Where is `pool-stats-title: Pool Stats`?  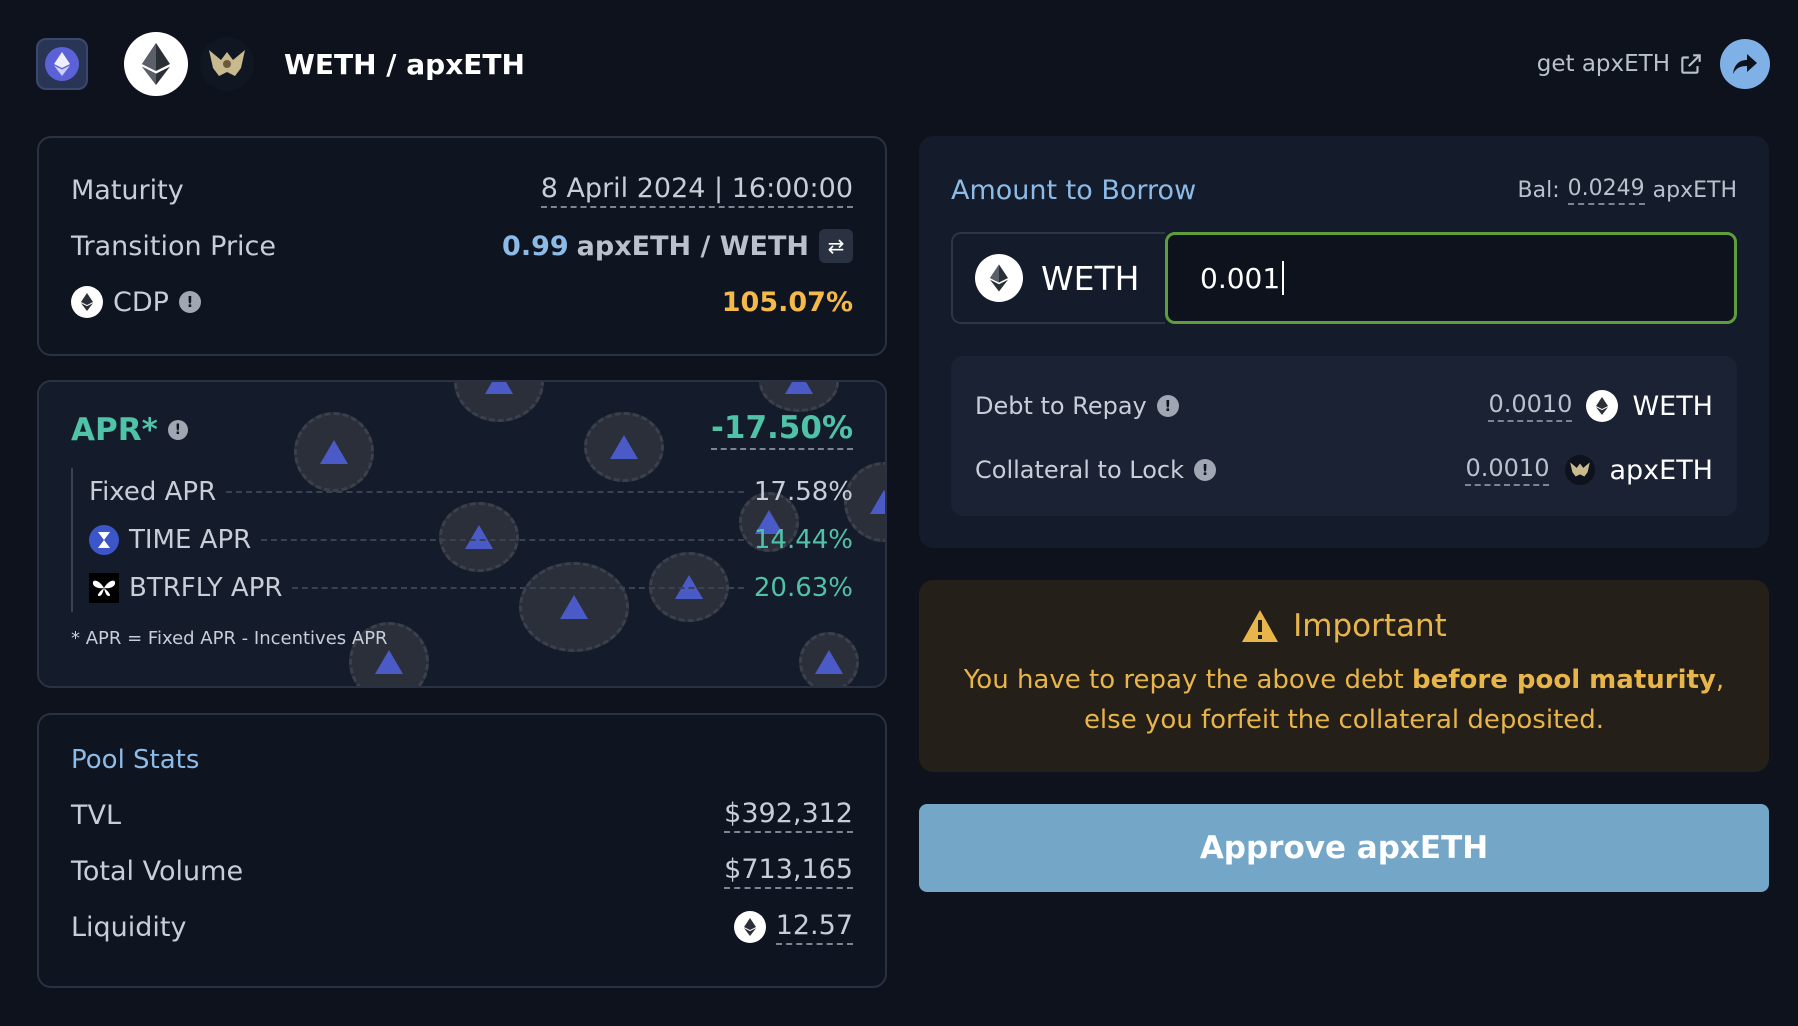
pool-stats-title: Pool Stats is located at coordinates (135, 760).